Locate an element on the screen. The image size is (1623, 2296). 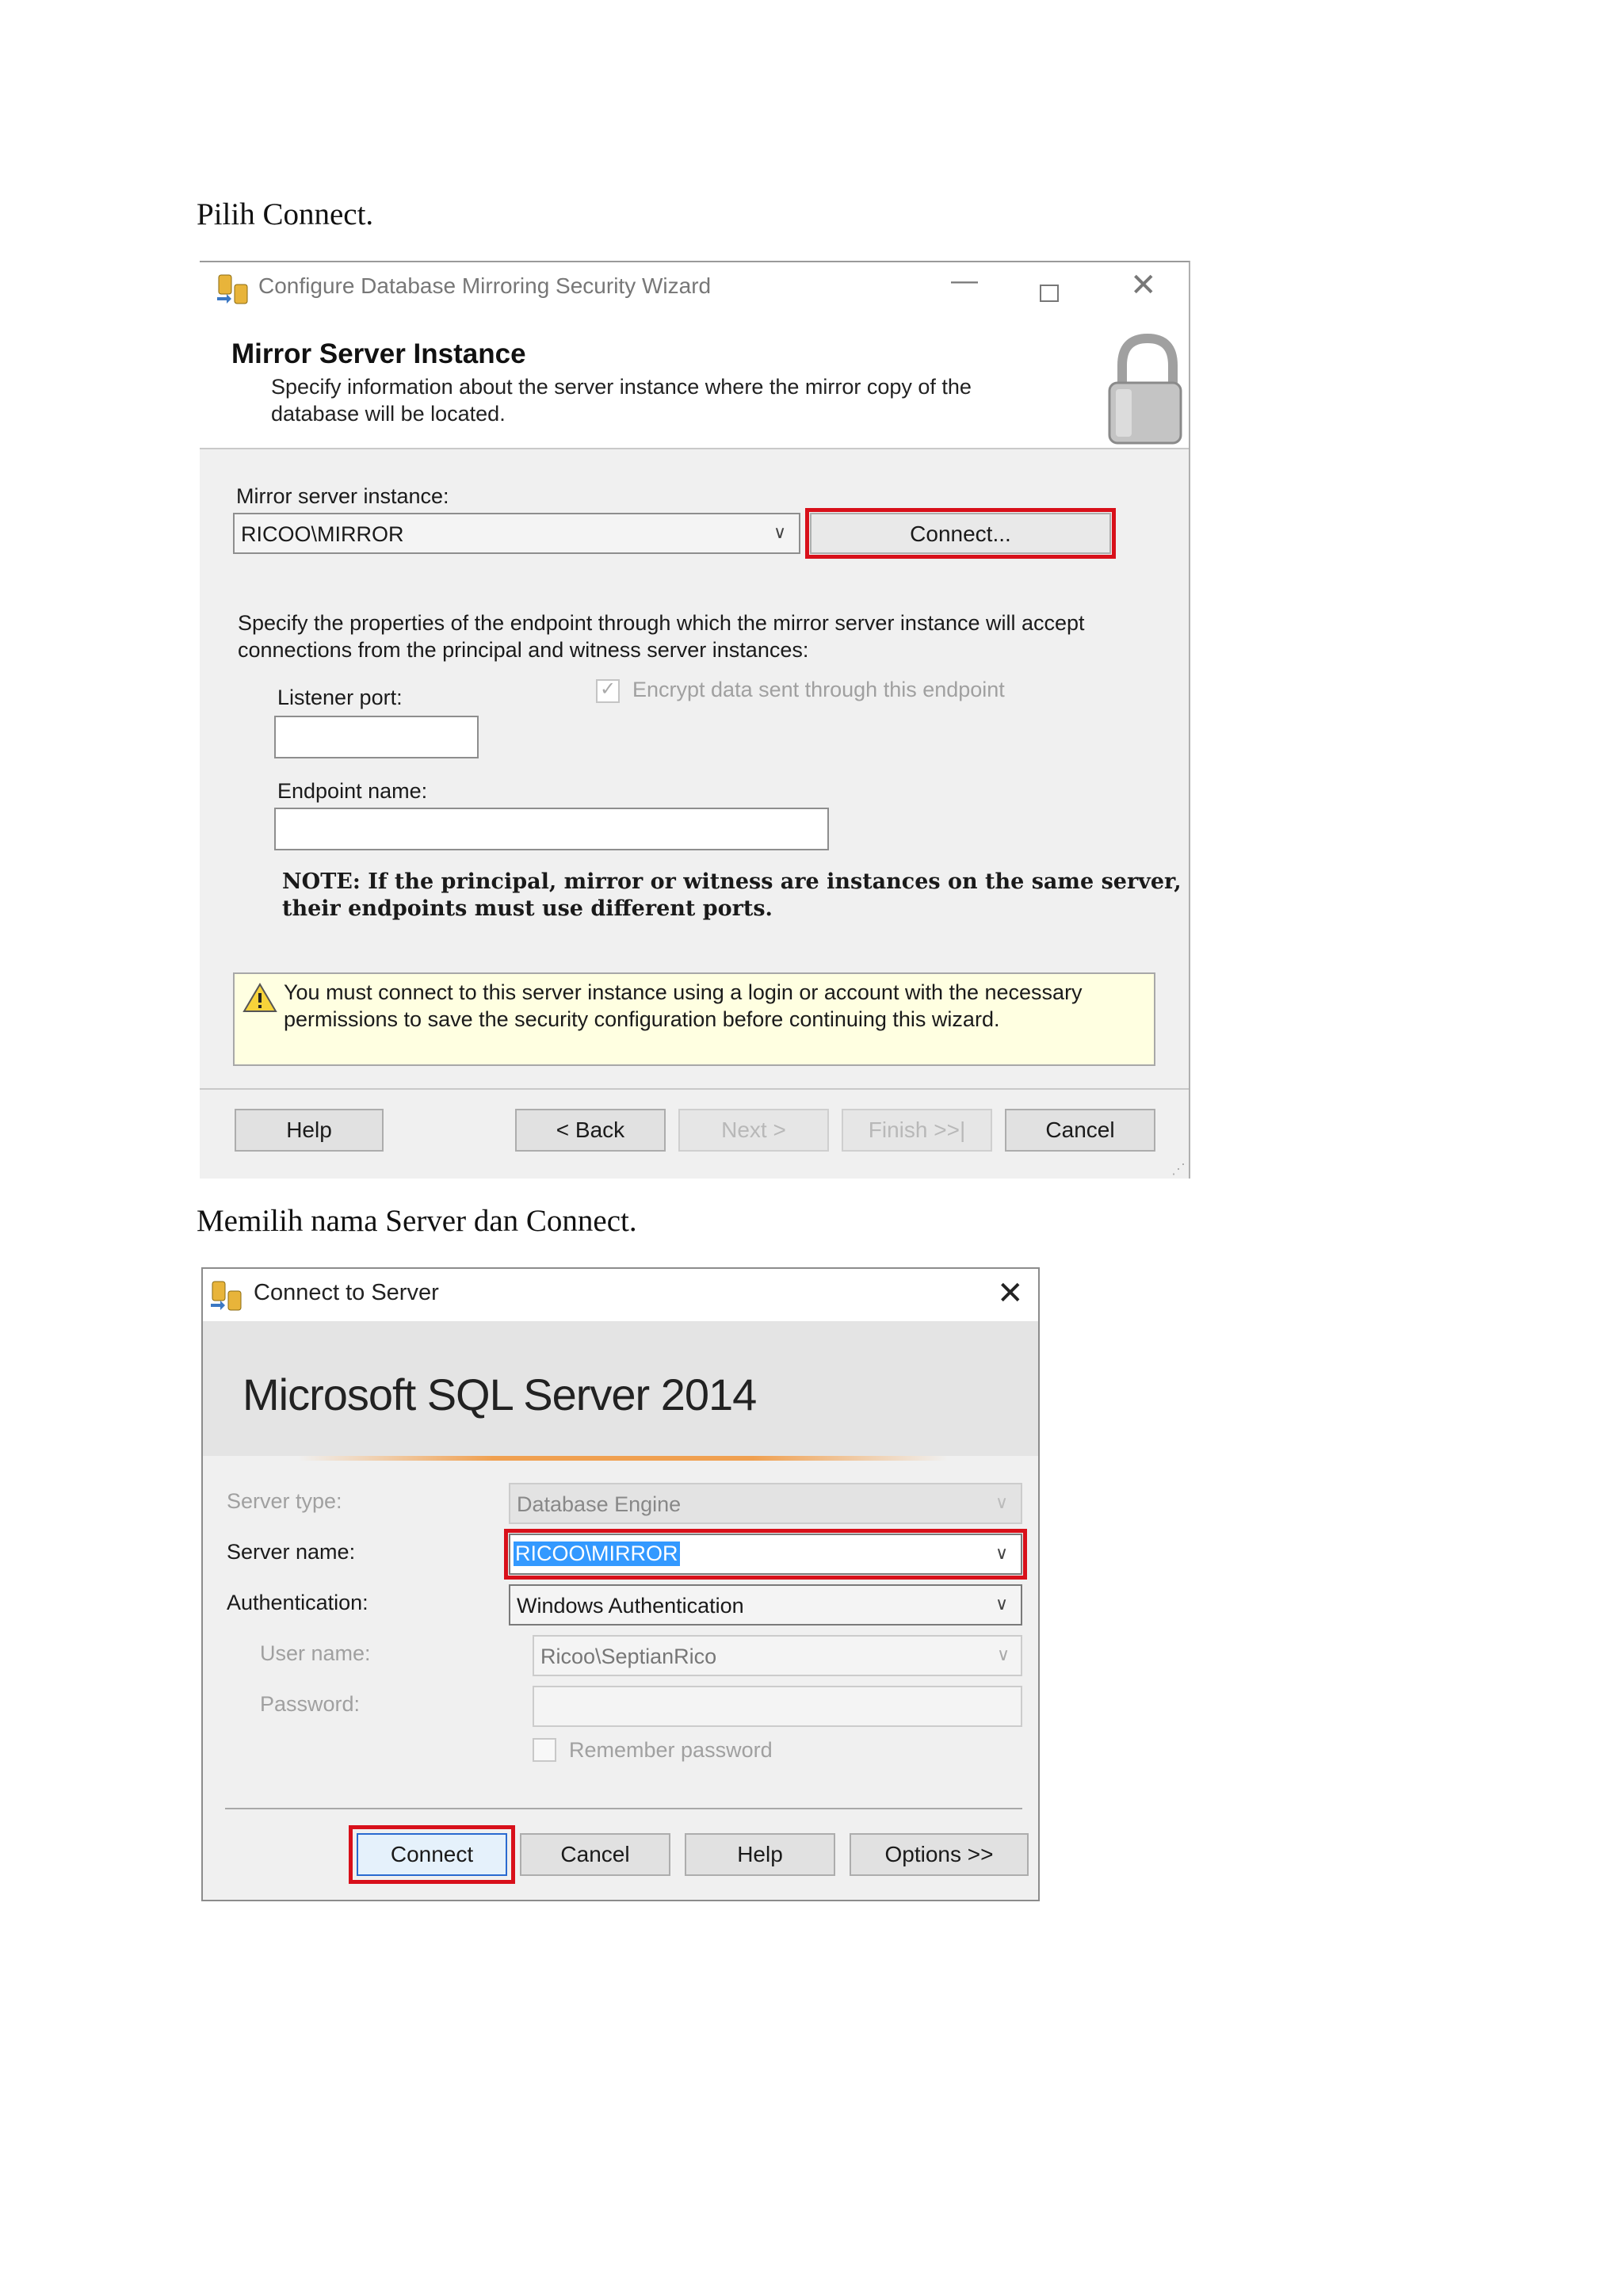
authentication-value: Windows Authentication is located at coordinates (630, 1606).